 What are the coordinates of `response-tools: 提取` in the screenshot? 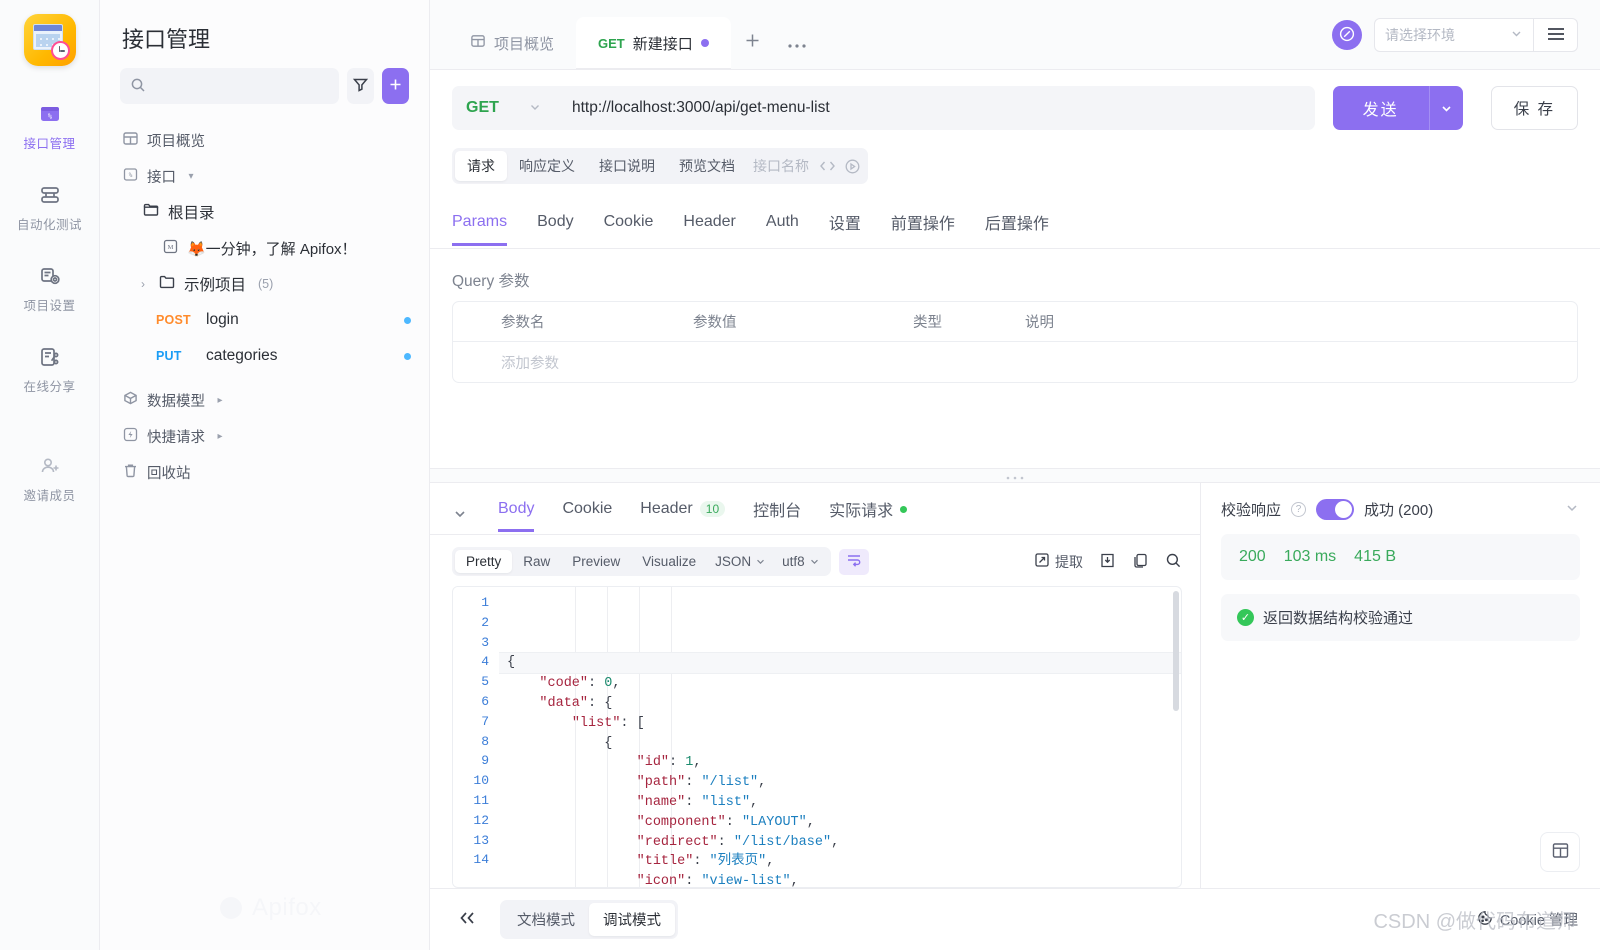 It's located at (1108, 562).